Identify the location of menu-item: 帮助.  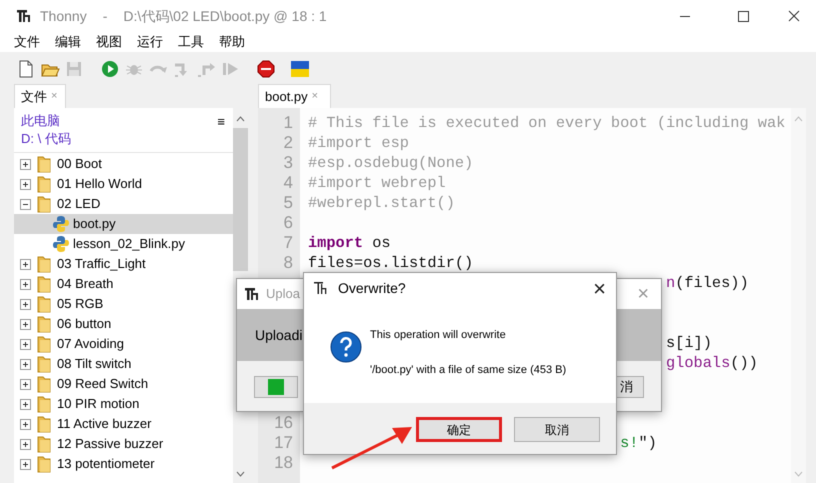
(232, 42).